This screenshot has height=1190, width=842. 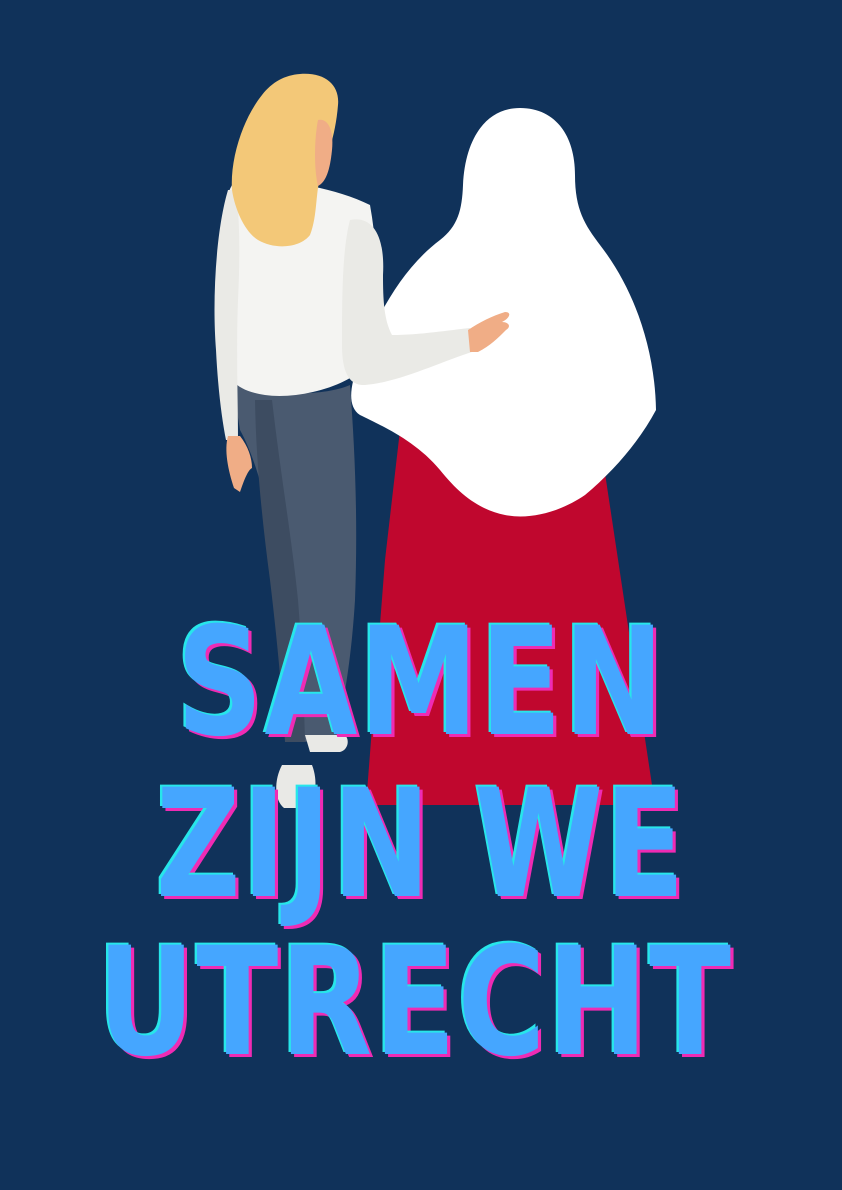 What do you see at coordinates (415, 1003) in the screenshot?
I see `headline-line-3: UTRECHT` at bounding box center [415, 1003].